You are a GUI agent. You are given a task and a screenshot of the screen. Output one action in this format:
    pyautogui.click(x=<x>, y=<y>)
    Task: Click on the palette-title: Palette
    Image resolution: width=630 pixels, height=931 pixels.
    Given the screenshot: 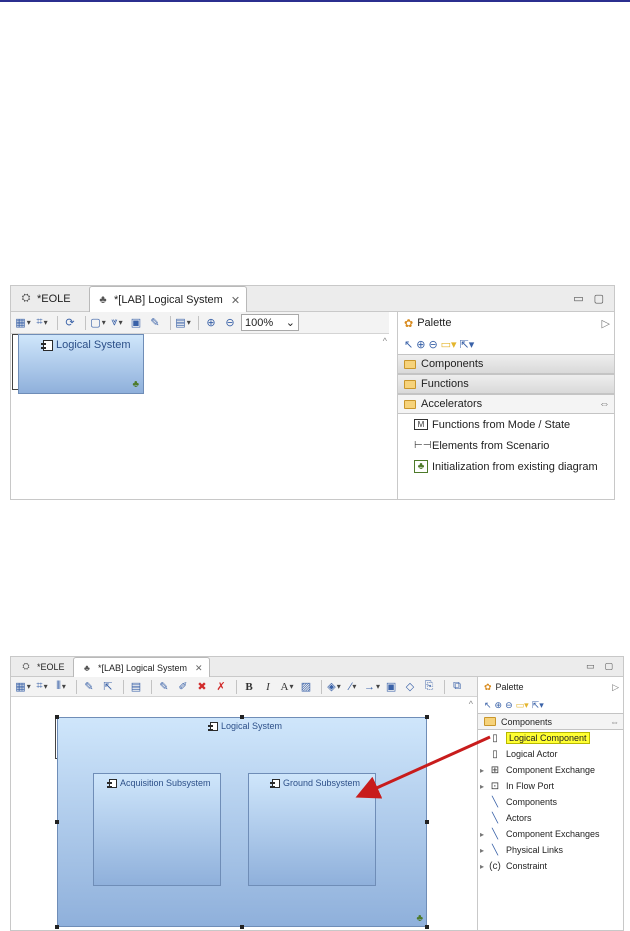 What is the action you would take?
    pyautogui.click(x=509, y=687)
    